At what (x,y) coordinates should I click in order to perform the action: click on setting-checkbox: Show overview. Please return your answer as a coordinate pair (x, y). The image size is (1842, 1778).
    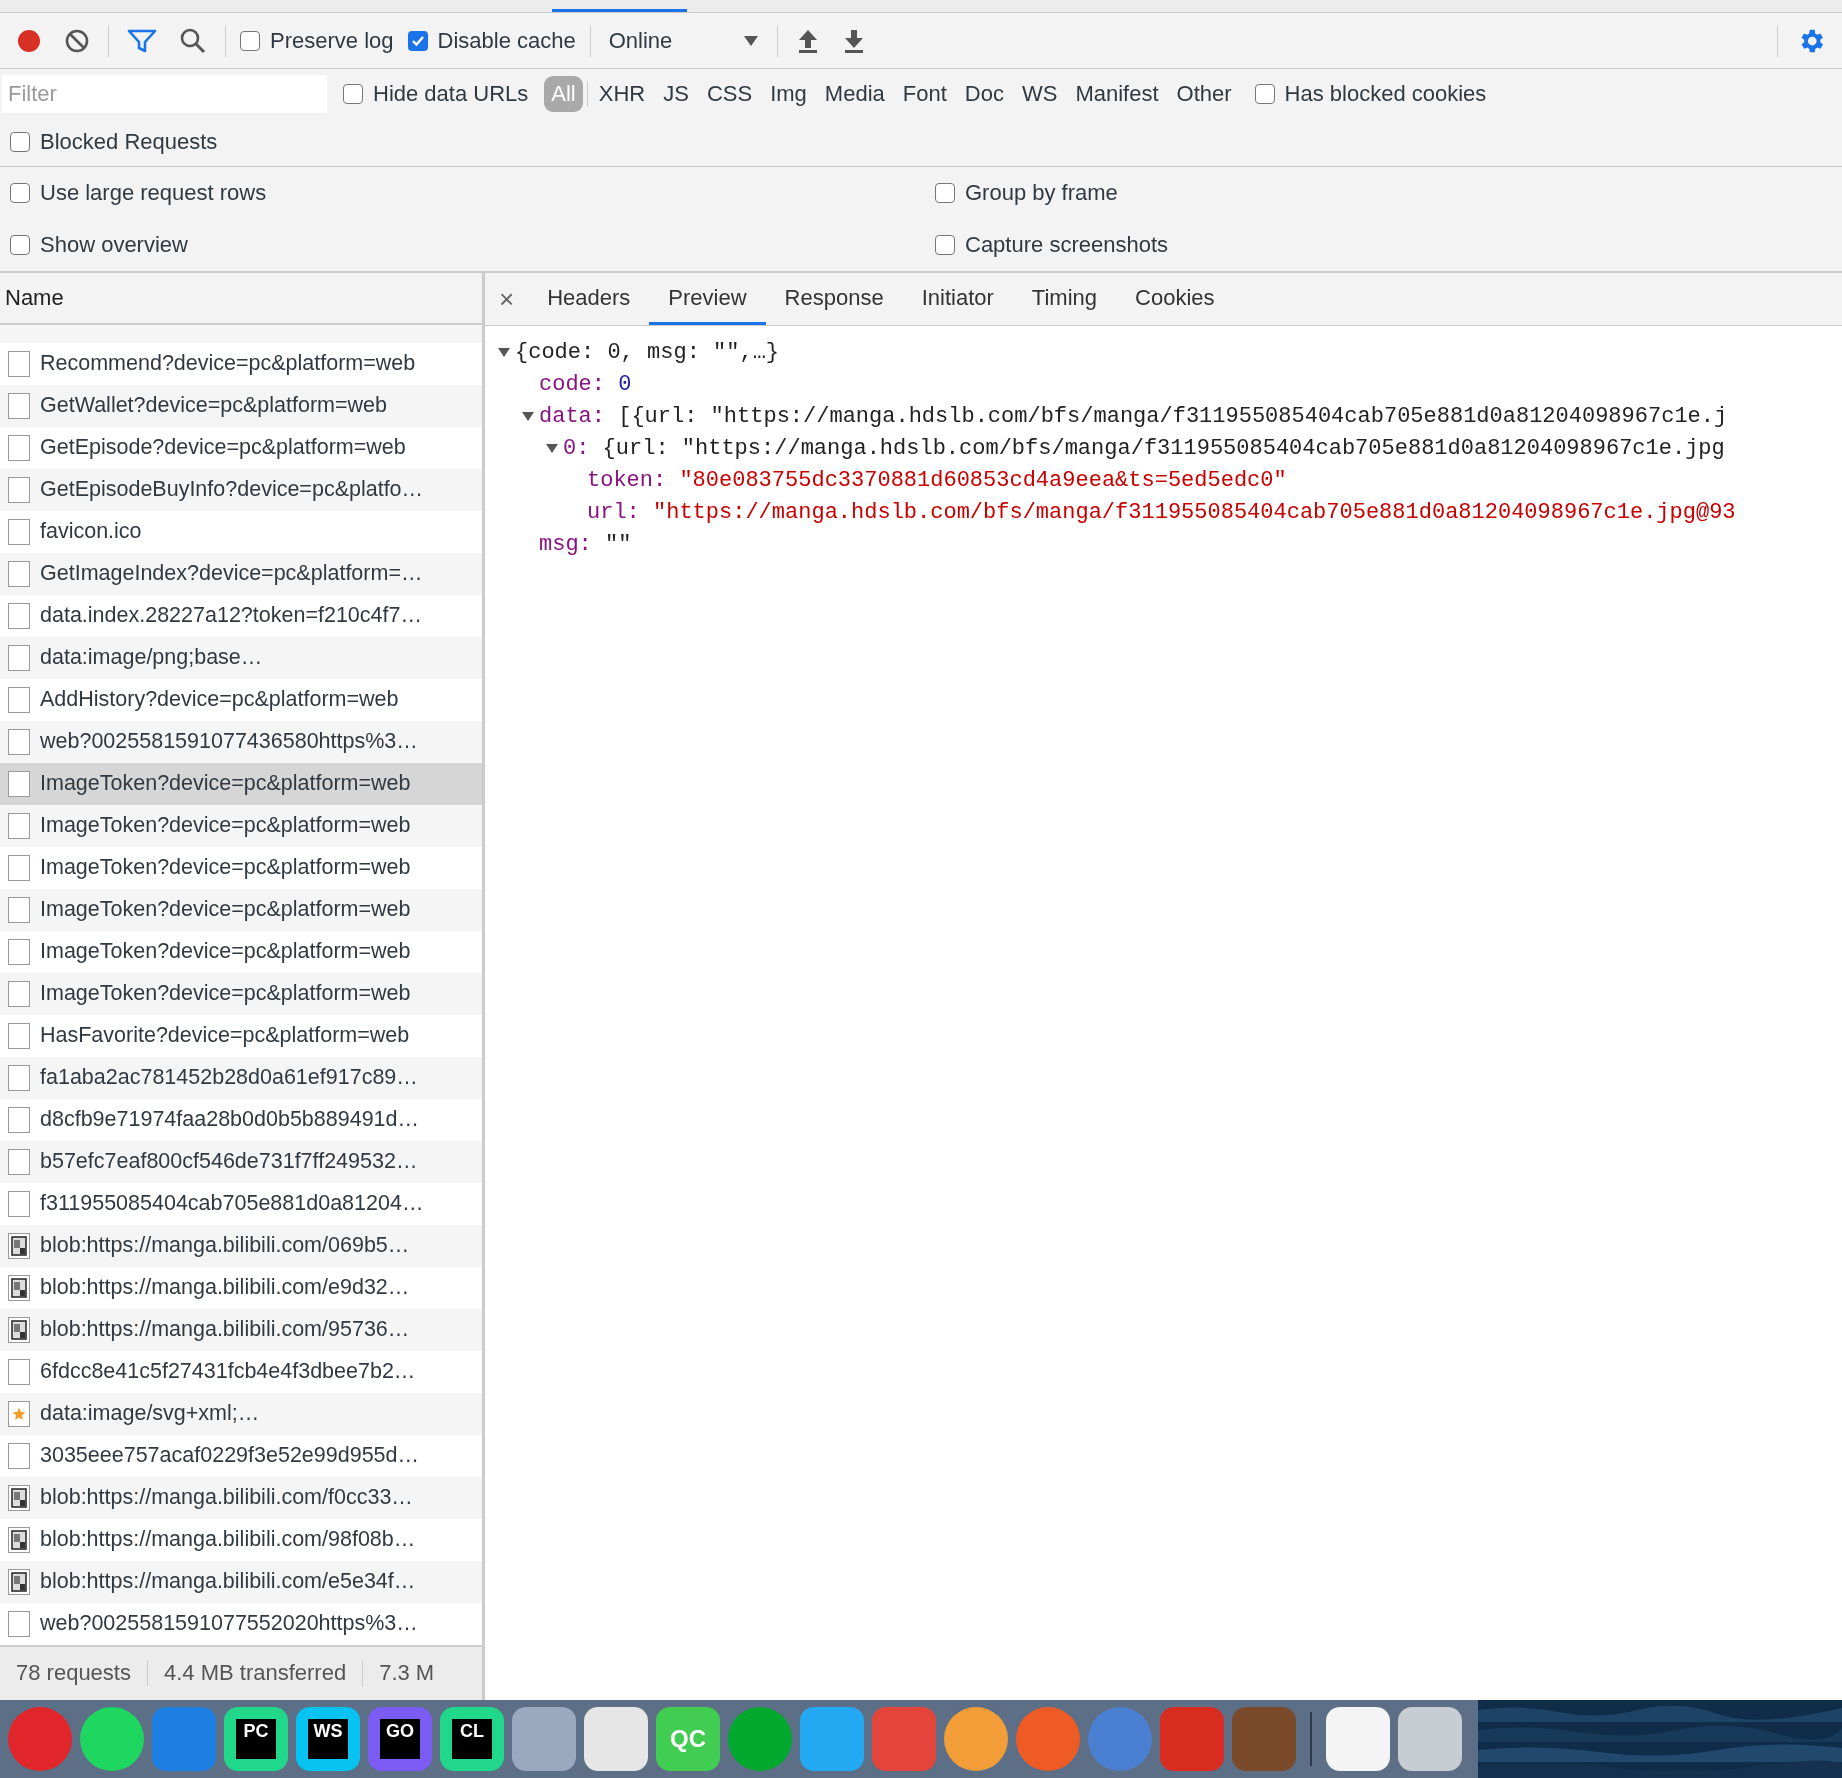
    Looking at the image, I should click on (472, 245).